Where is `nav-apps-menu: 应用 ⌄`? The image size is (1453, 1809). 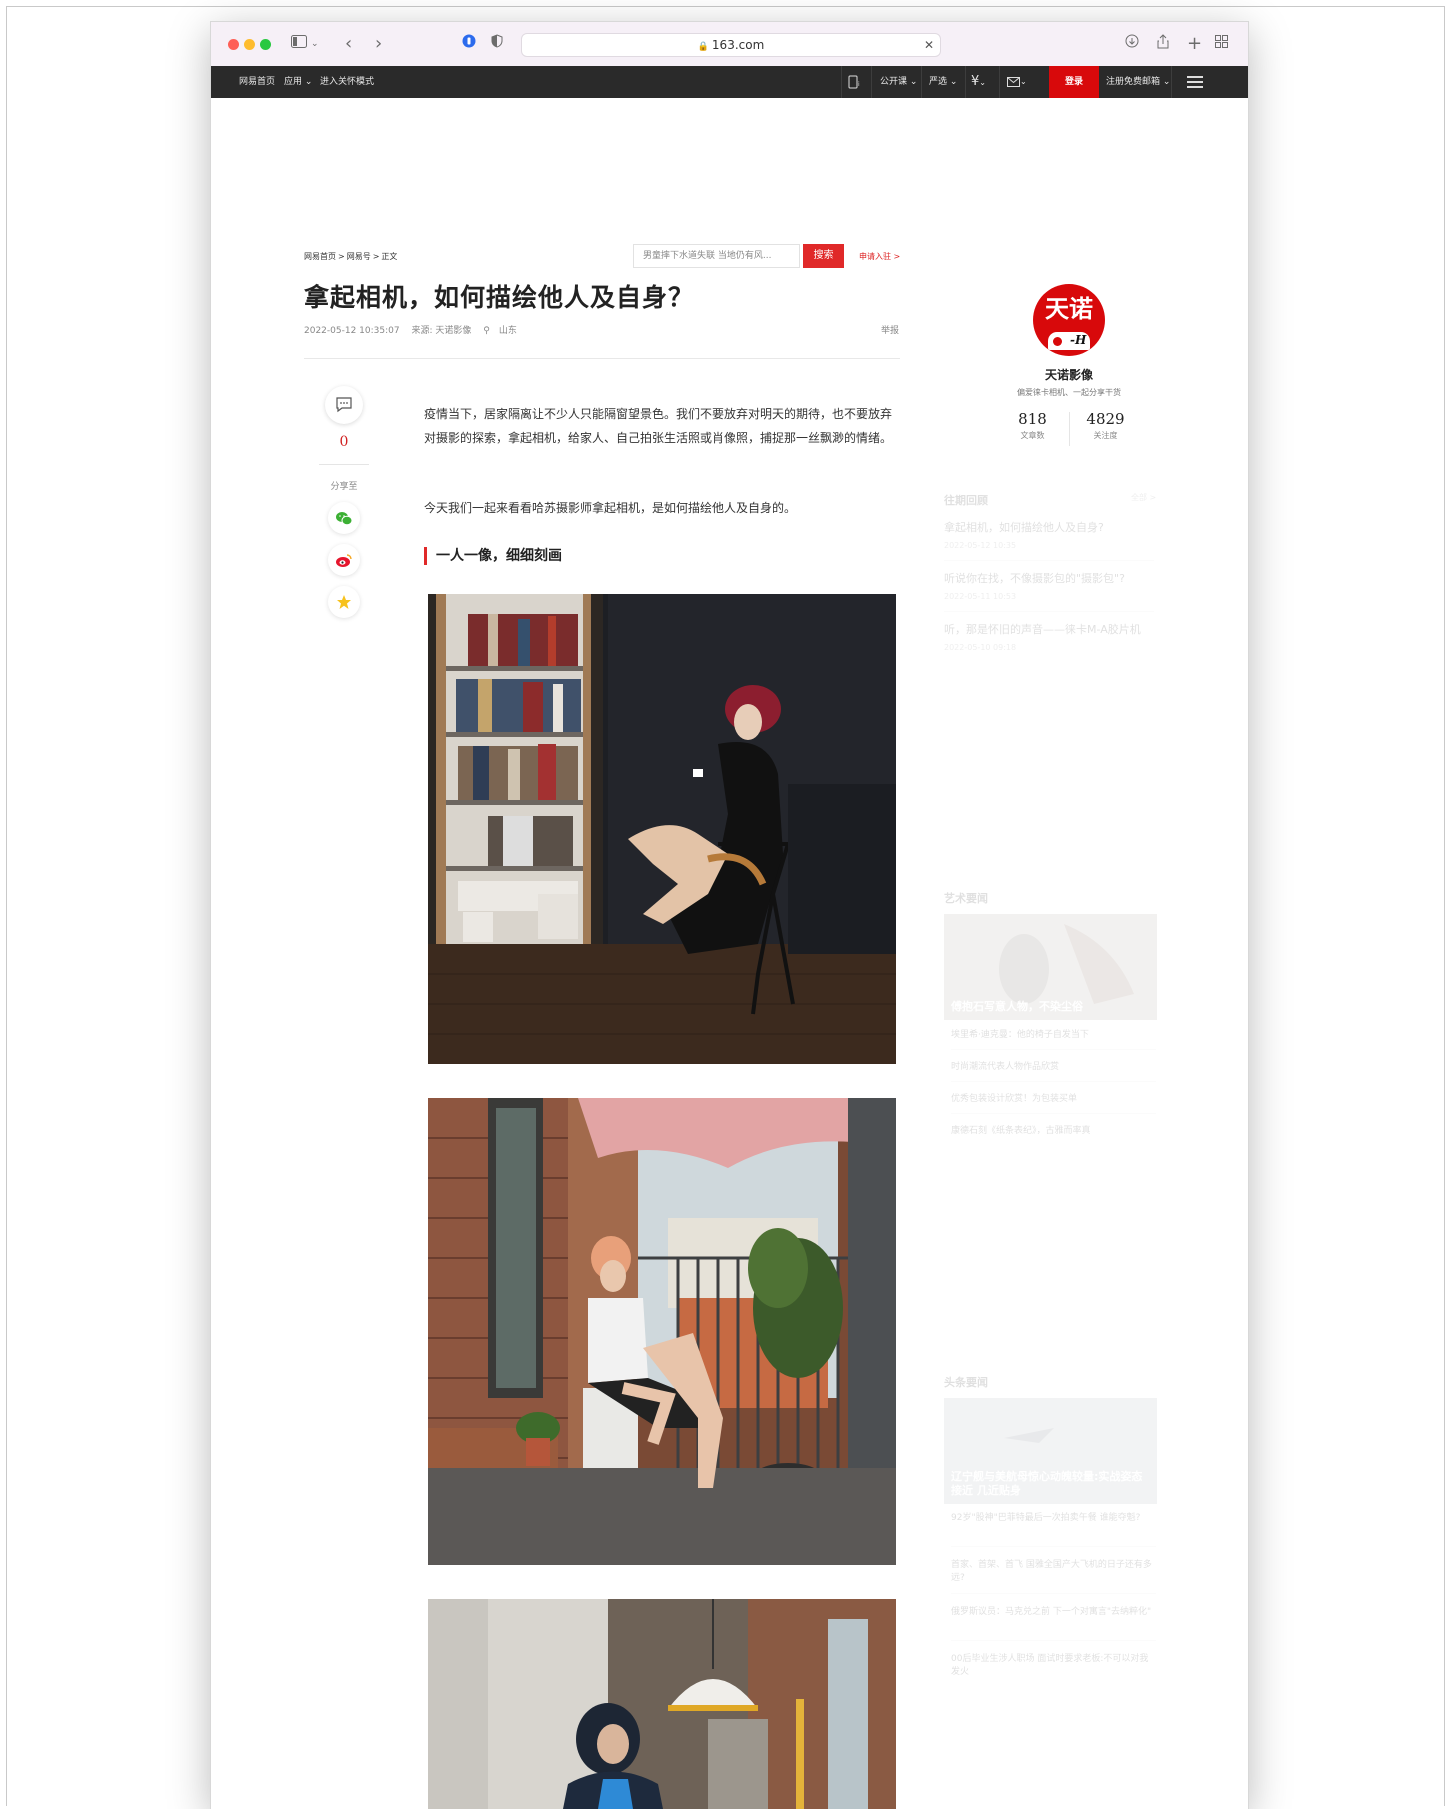 nav-apps-menu: 应用 ⌄ is located at coordinates (298, 82).